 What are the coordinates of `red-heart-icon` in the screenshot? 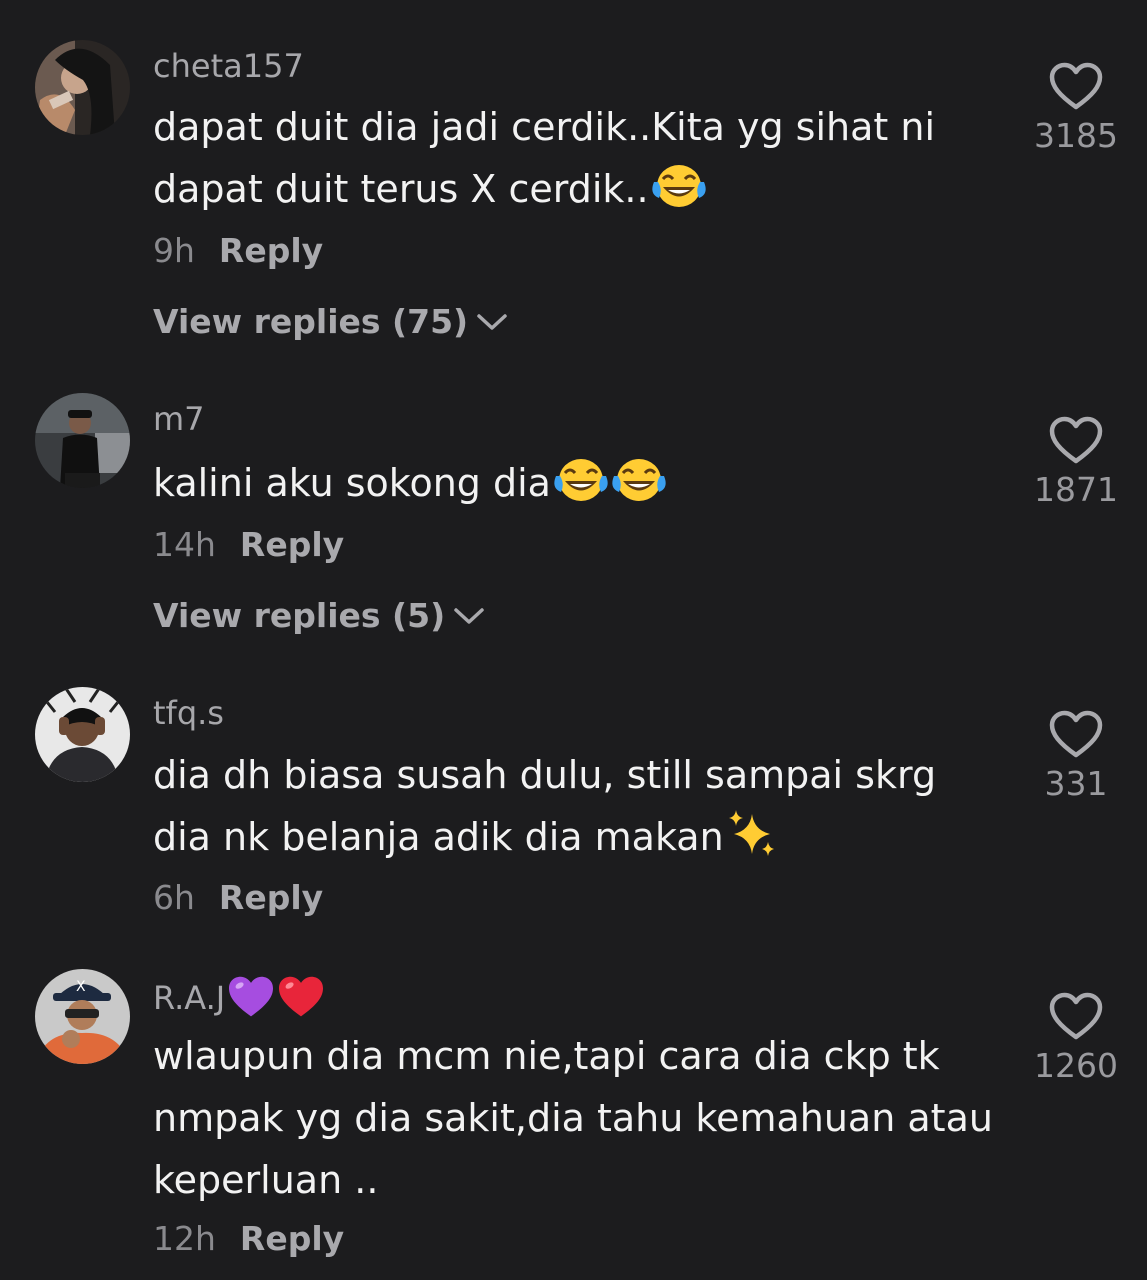 It's located at (301, 1001).